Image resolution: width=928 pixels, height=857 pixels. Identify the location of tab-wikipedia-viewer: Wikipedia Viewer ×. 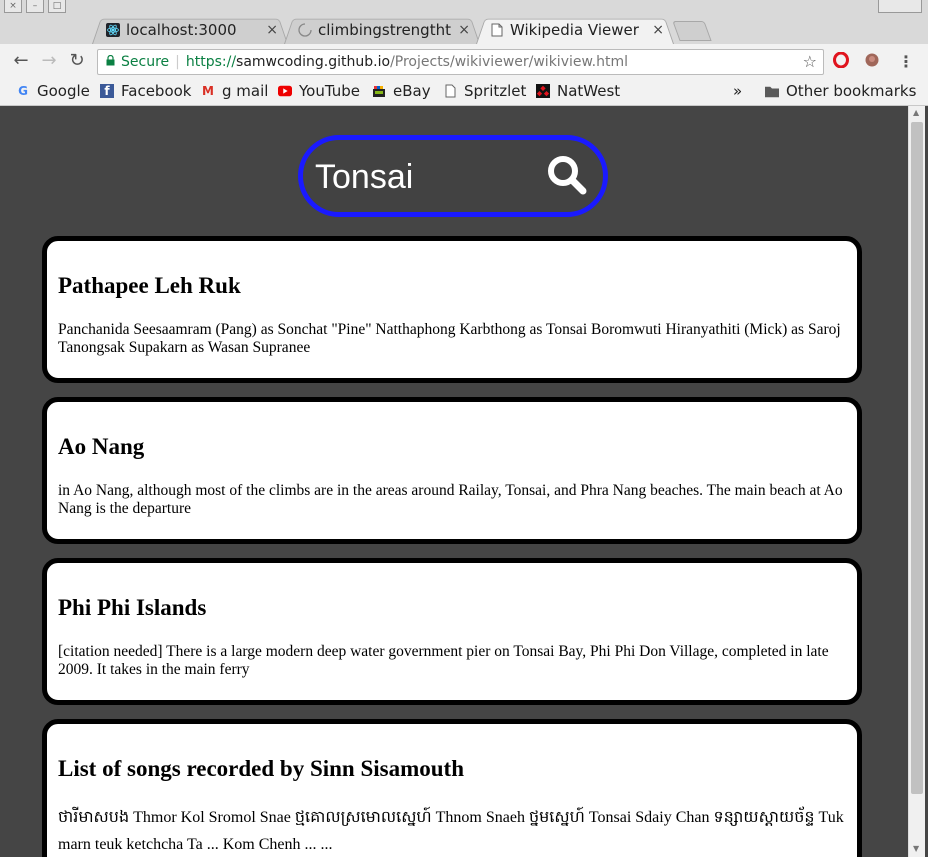
(575, 30).